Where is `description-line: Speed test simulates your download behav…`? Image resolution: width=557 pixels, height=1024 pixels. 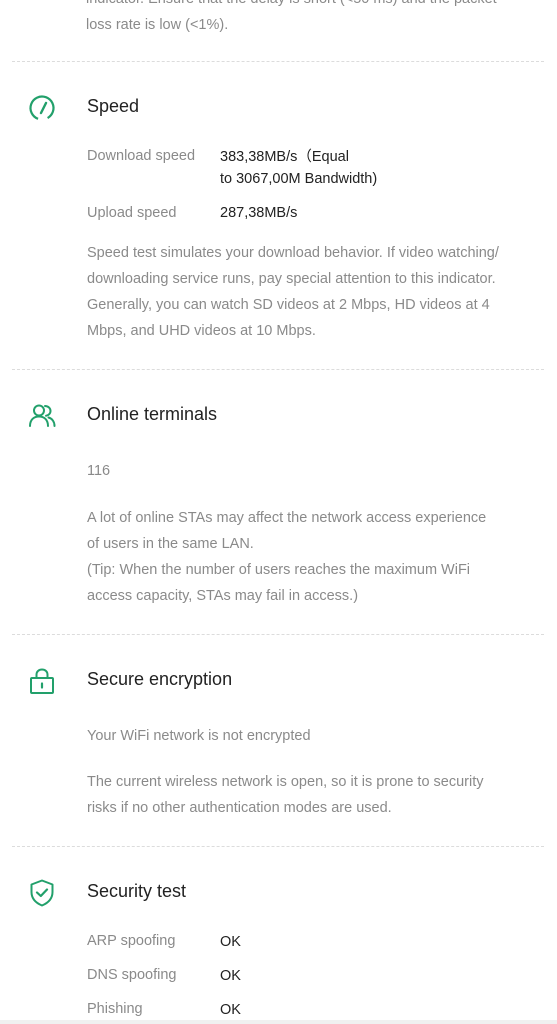
description-line: Speed test simulates your download behav… is located at coordinates (293, 253).